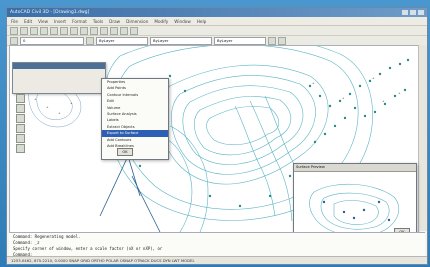  What do you see at coordinates (114, 21) in the screenshot?
I see `menu-draw: Draw` at bounding box center [114, 21].